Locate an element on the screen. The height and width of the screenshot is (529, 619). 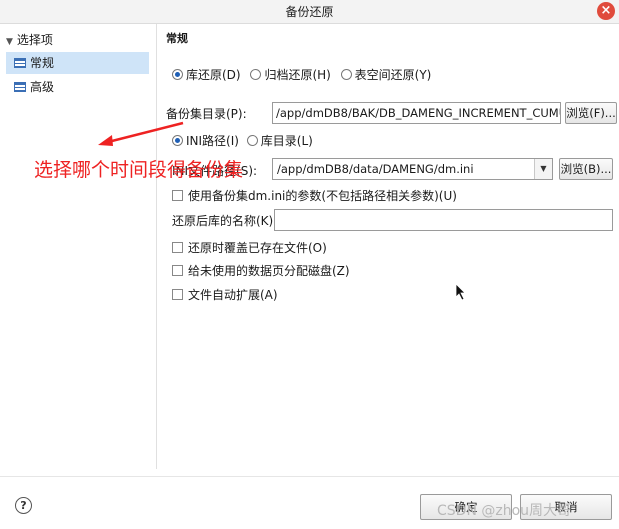
annotation-text: 选择哪个时间段得备份集 is located at coordinates (139, 170).